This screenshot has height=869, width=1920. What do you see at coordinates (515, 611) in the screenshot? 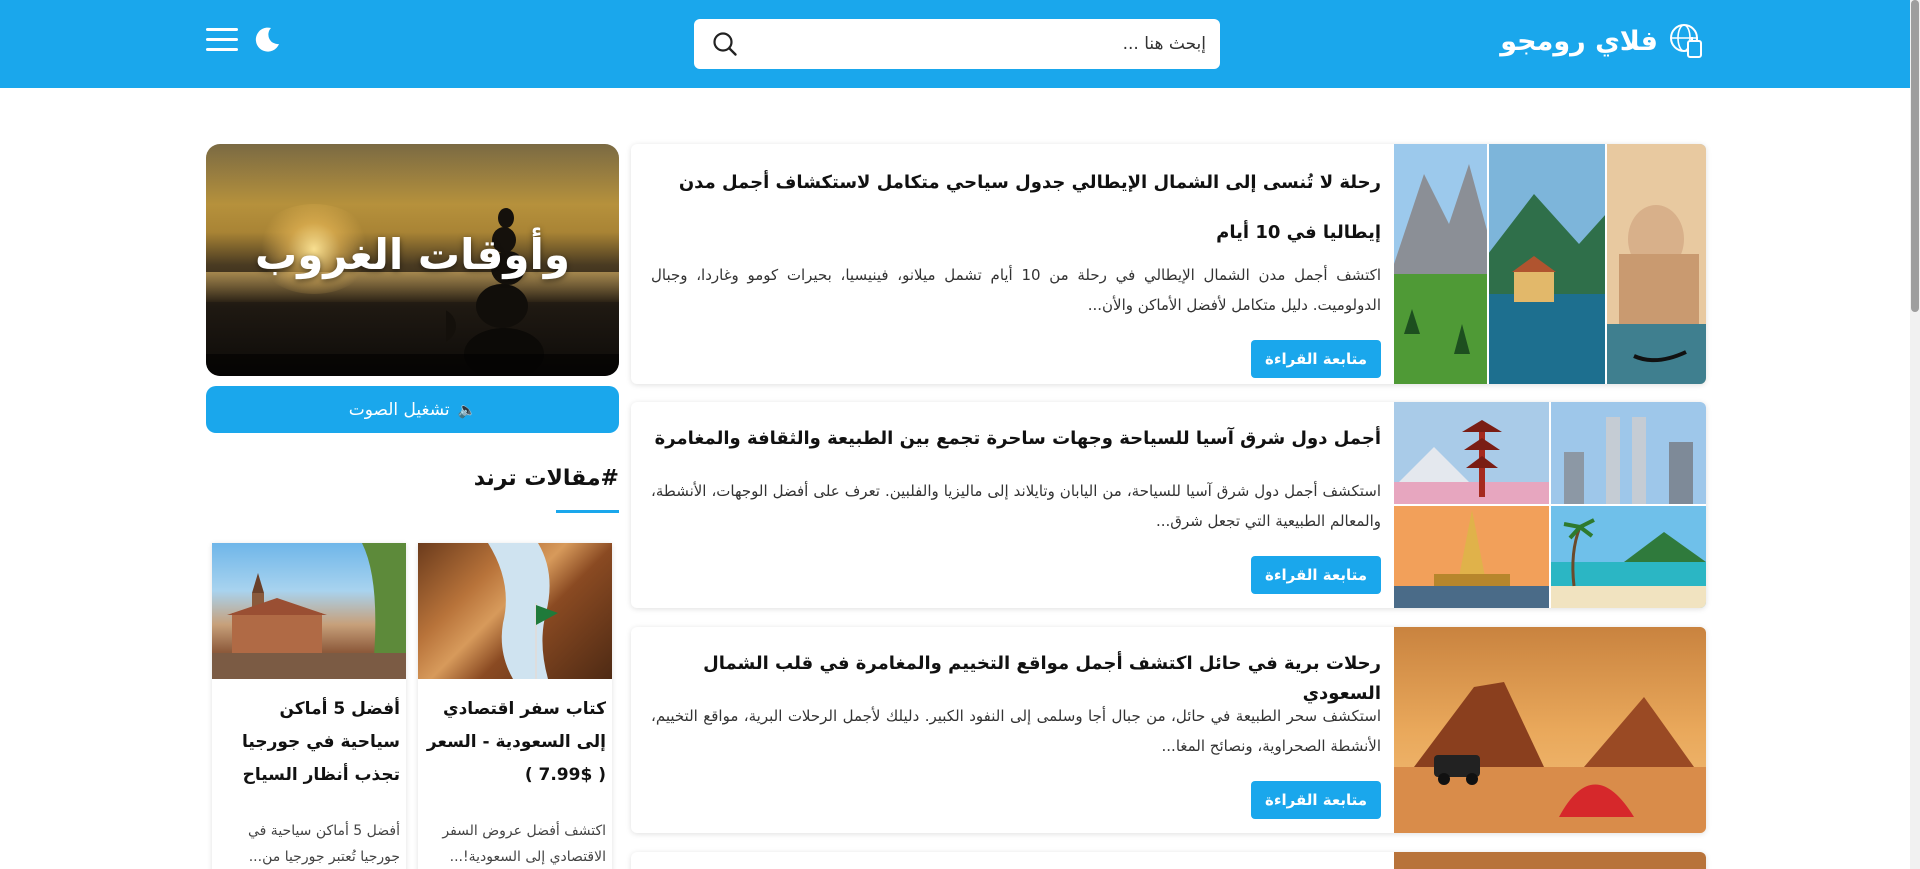
I see `trending-image-saudi-rocks` at bounding box center [515, 611].